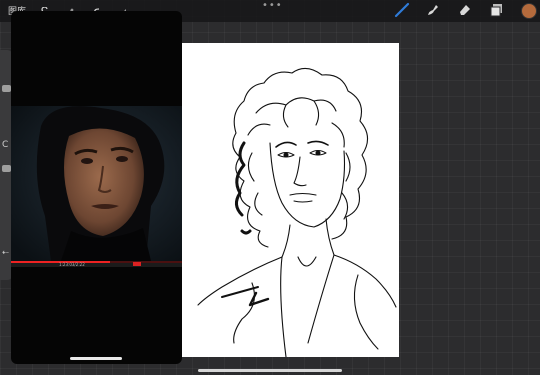 The width and height of the screenshot is (540, 375). I want to click on video-controls-bar: 1:23:03/2:22, so click(96, 264).